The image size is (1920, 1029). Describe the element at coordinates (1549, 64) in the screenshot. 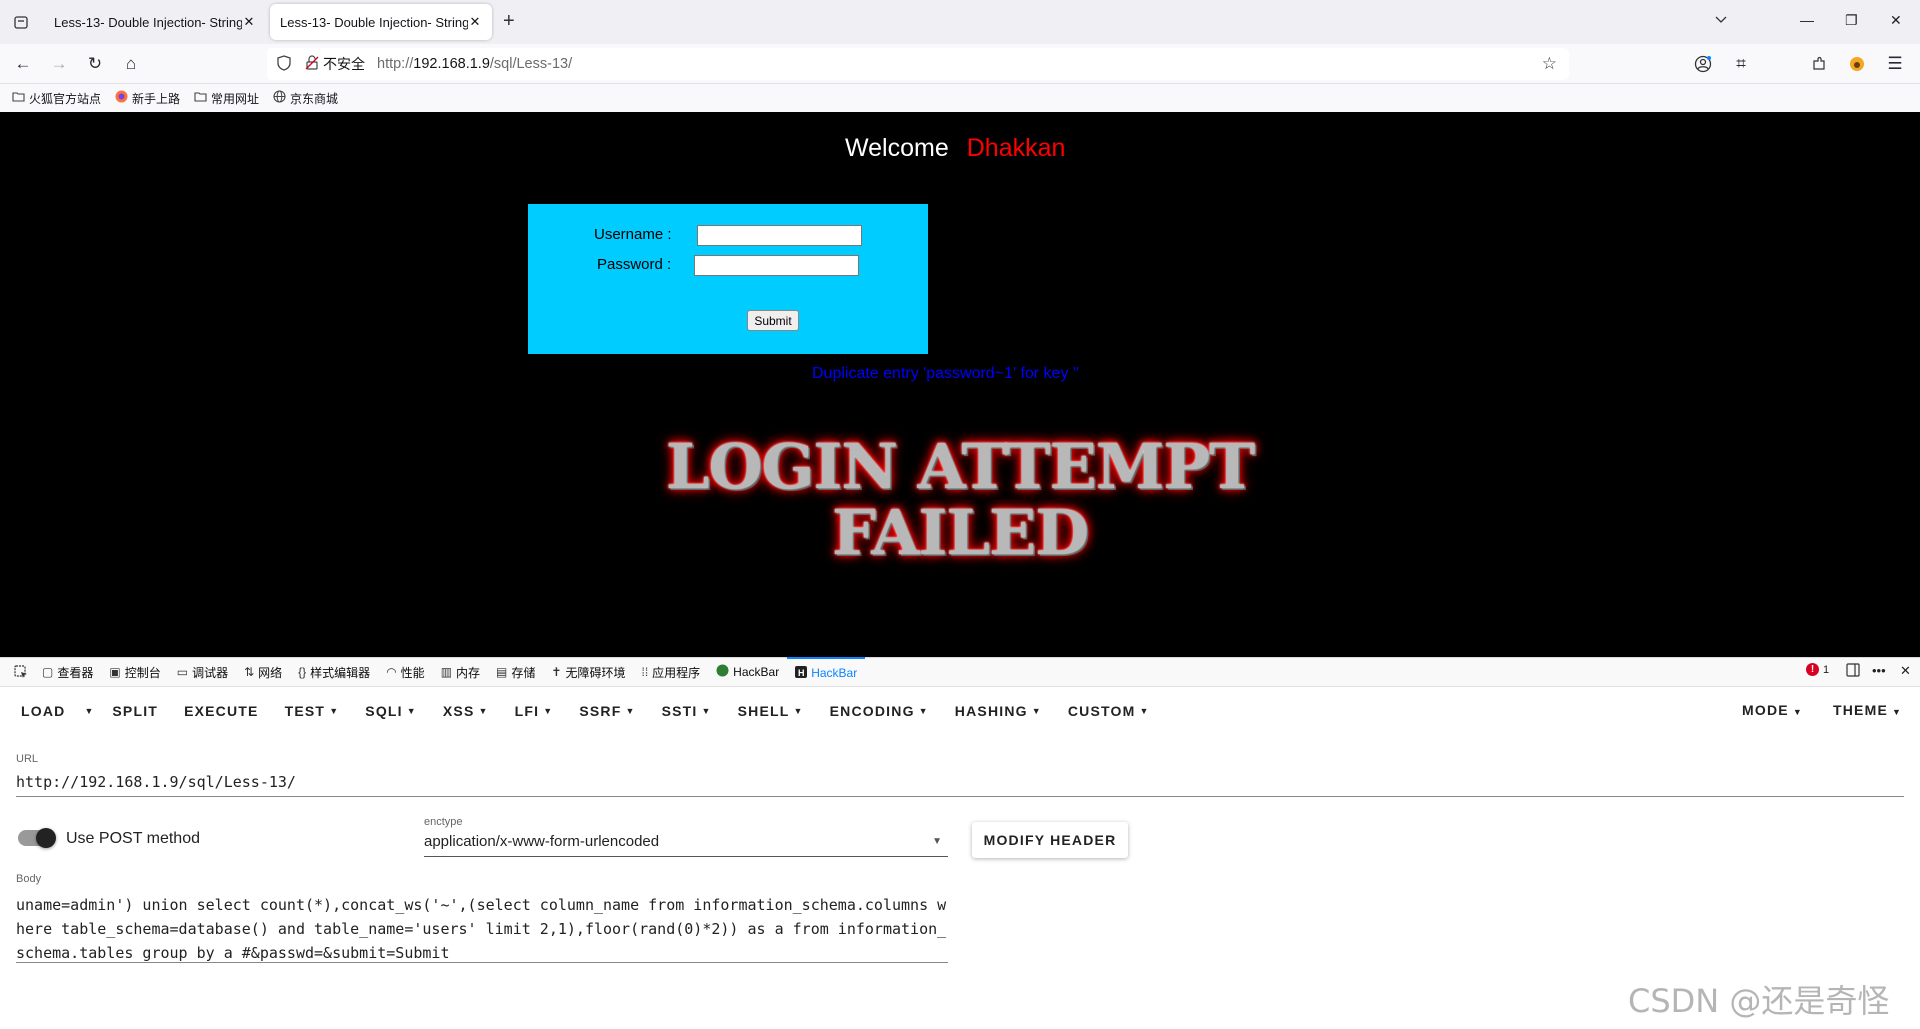

I see `bookmark-star-icon: ☆` at that location.